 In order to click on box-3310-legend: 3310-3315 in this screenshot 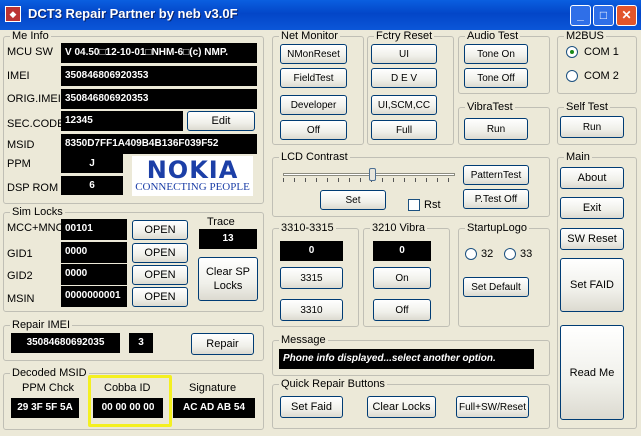, I will do `click(307, 228)`.